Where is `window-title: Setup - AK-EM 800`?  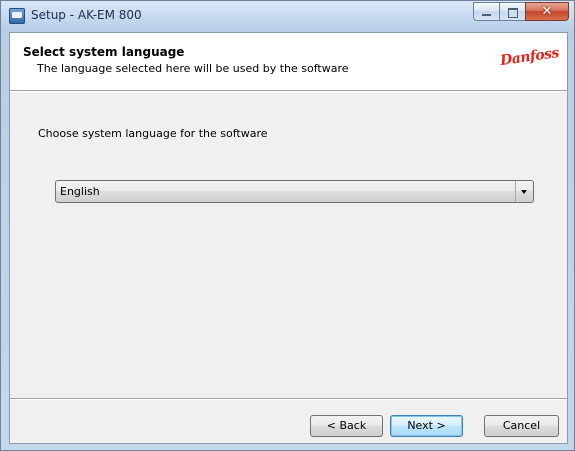 window-title: Setup - AK-EM 800 is located at coordinates (86, 15).